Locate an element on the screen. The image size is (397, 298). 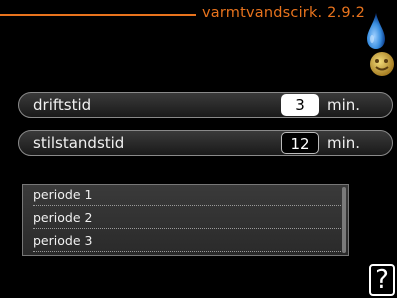
driftstid-value: 3 is located at coordinates (300, 105).